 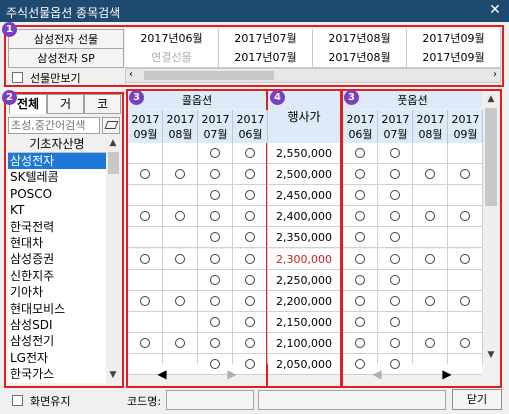 I want to click on strike-cell: 2,450,000, so click(x=304, y=196).